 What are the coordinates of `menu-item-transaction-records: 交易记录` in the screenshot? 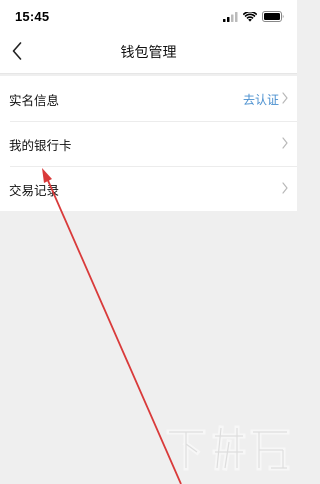 It's located at (148, 188).